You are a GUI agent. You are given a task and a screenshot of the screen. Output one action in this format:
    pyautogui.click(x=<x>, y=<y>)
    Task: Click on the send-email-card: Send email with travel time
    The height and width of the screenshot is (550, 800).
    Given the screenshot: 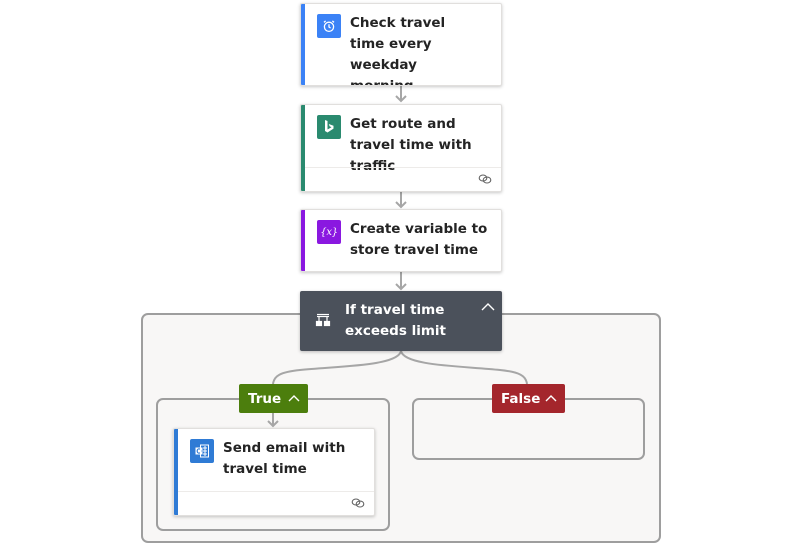 What is the action you would take?
    pyautogui.click(x=274, y=472)
    